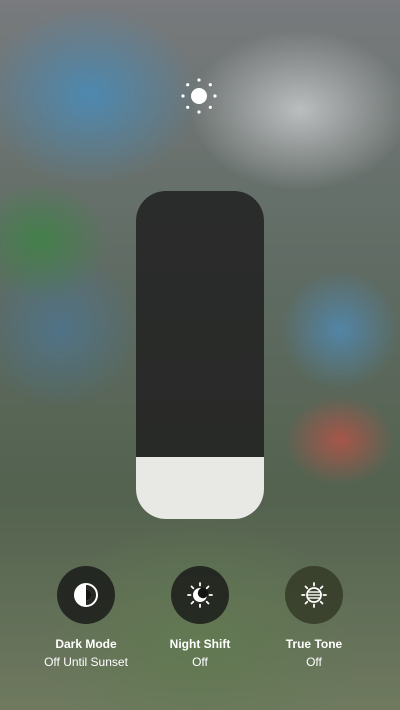  I want to click on dark-mode-label: Dark Mode, so click(86, 644).